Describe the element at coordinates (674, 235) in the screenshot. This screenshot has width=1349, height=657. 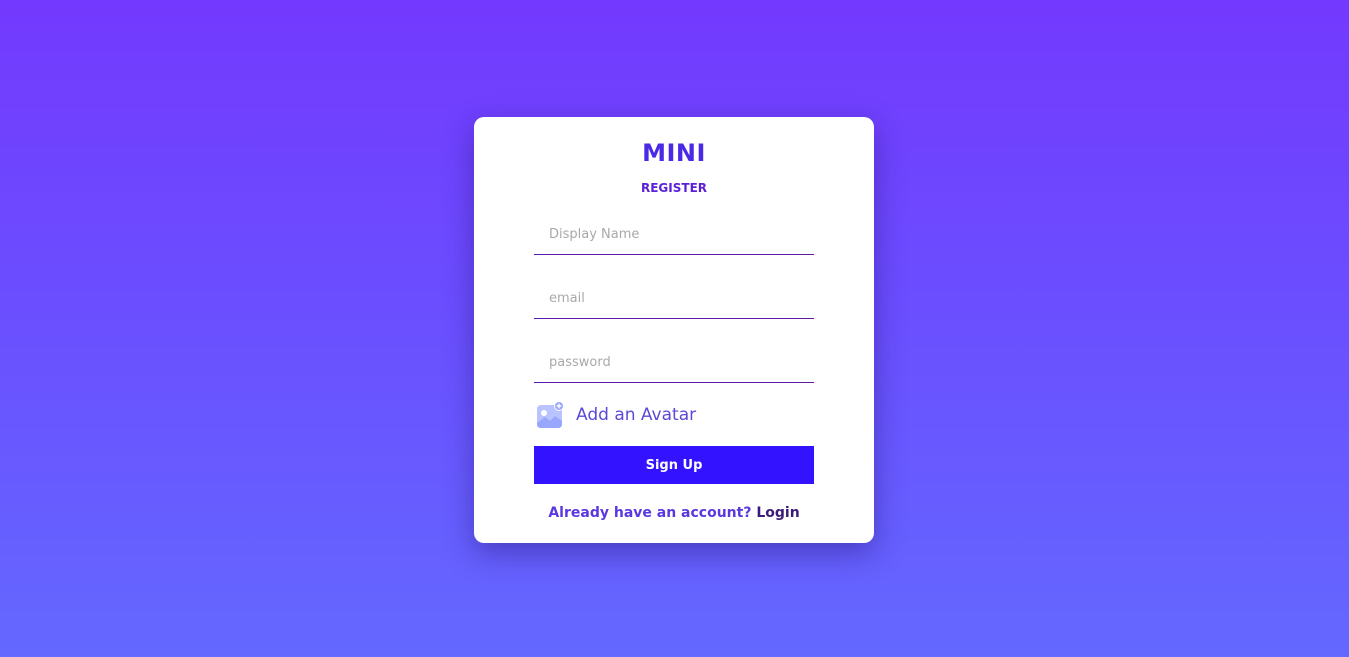
I see `display-name-input` at that location.